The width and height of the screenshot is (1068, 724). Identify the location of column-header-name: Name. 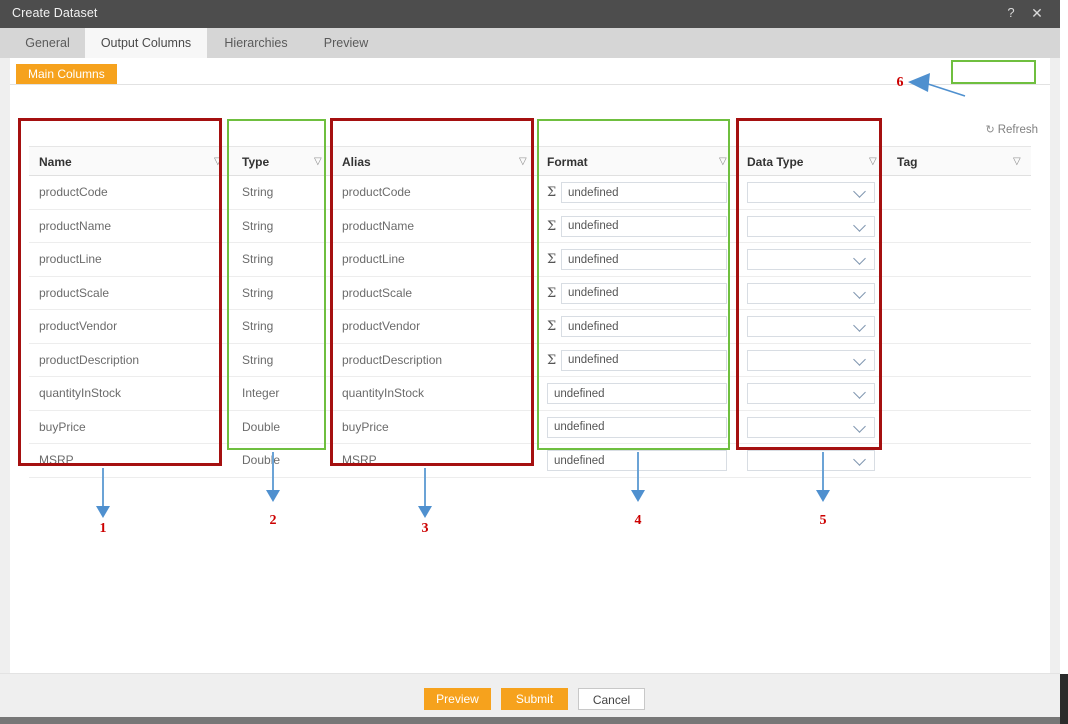
(130, 162).